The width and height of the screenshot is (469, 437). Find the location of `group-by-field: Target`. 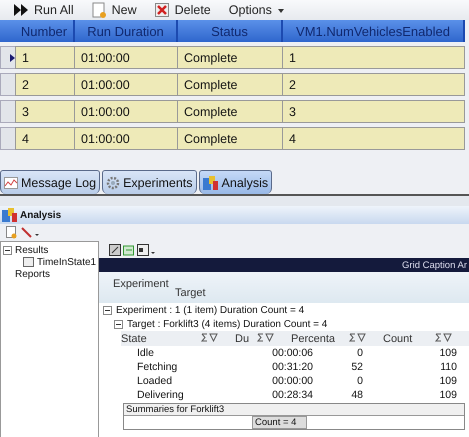

group-by-field: Target is located at coordinates (190, 293).